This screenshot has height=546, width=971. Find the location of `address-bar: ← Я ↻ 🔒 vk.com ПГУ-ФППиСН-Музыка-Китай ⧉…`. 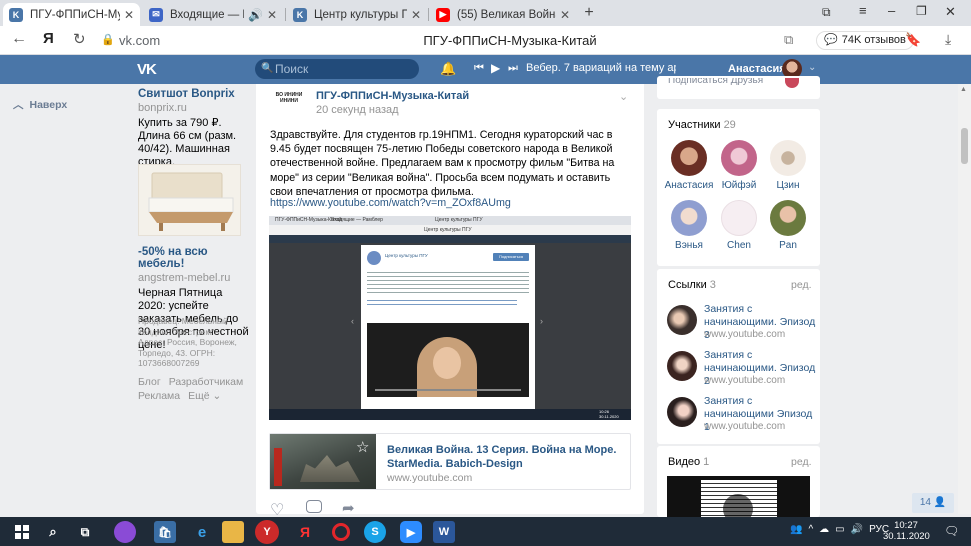

address-bar: ← Я ↻ 🔒 vk.com ПГУ-ФППиСН-Музыка-Китай ⧉… is located at coordinates (485, 40).